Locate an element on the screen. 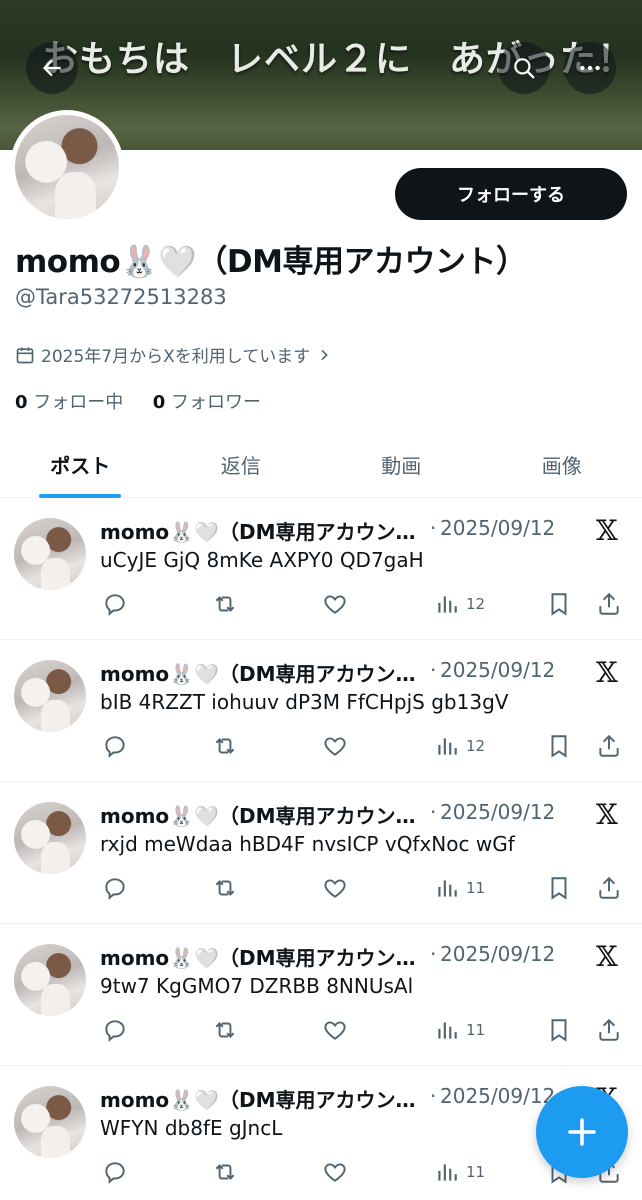 Image resolution: width=642 pixels, height=1200 pixels. tab-images: 画像 is located at coordinates (562, 464).